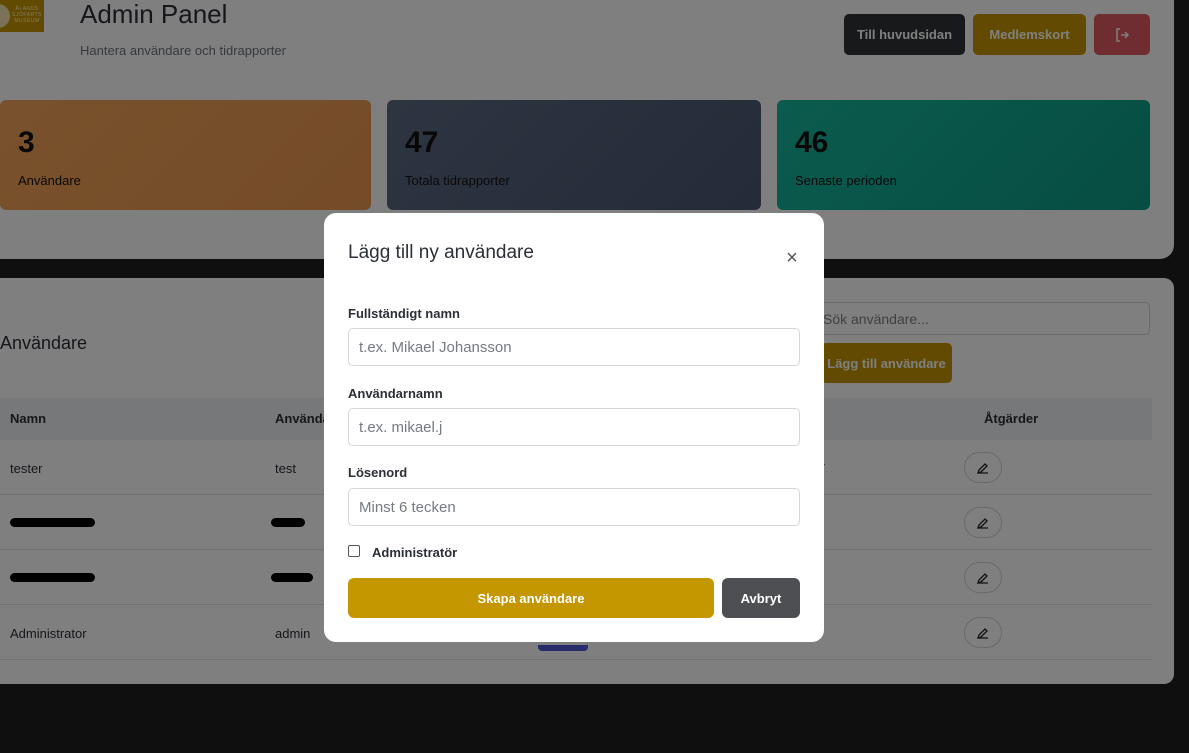  I want to click on modal-title: Lägg till ny användare, so click(441, 252).